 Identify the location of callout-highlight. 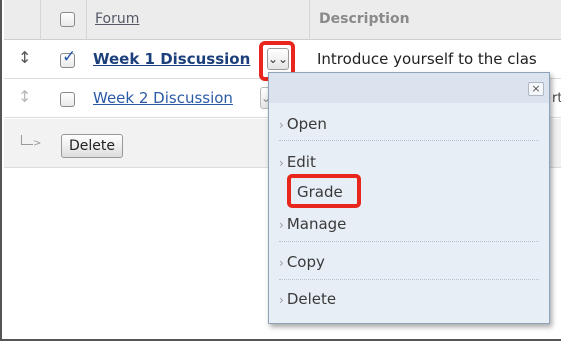
(324, 191).